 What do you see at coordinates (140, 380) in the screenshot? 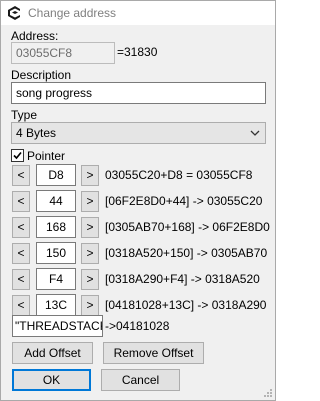
I see `cancel-button: Cancel` at bounding box center [140, 380].